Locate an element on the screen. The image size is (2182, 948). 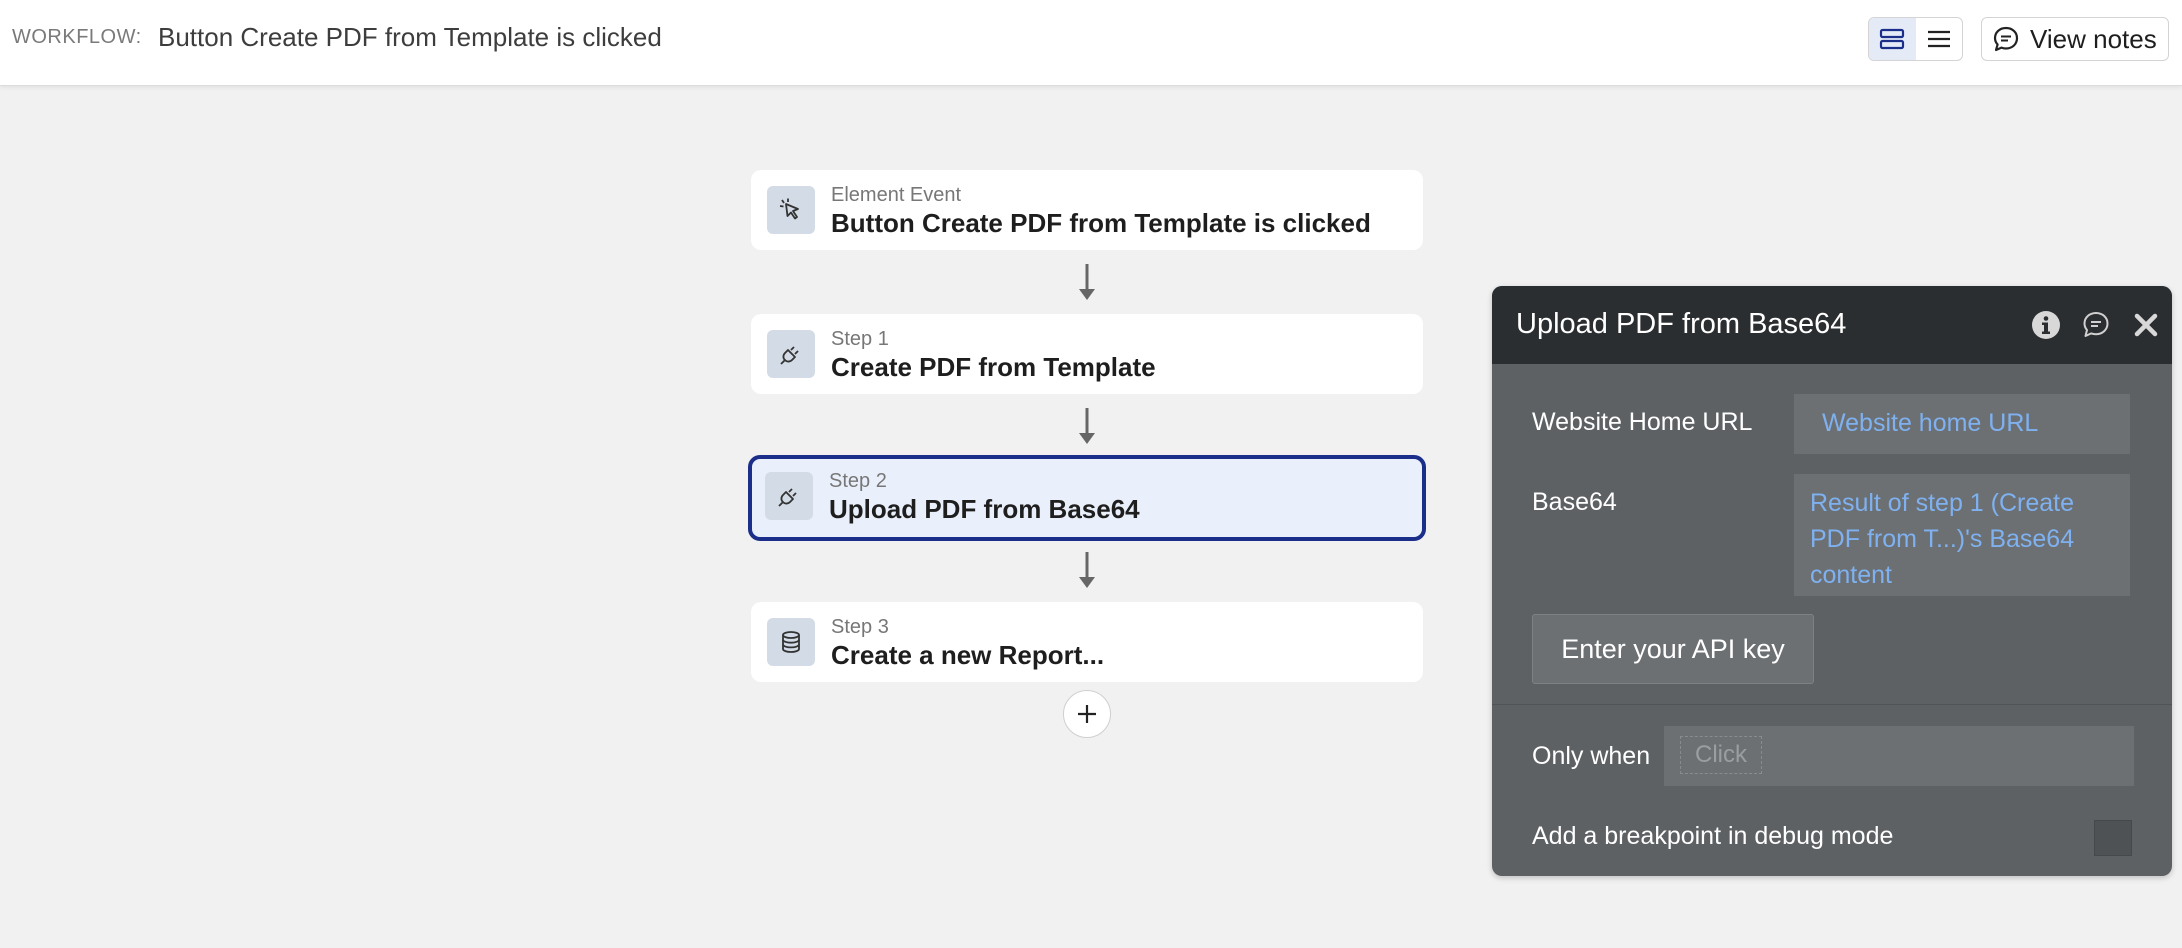
workflow-label: WORKFLOW: is located at coordinates (77, 37).